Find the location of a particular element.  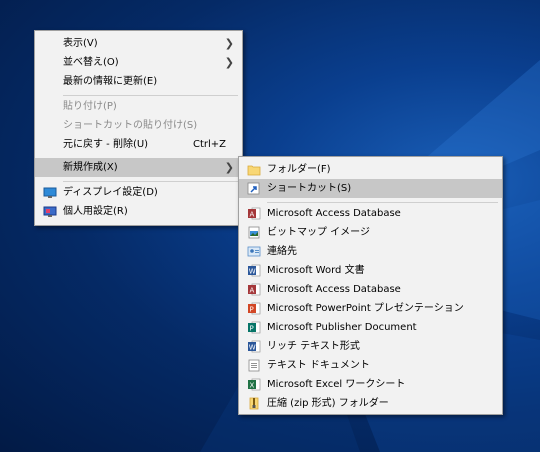

submenu-item-label: Microsoft Excel ワークシート is located at coordinates (336, 384).